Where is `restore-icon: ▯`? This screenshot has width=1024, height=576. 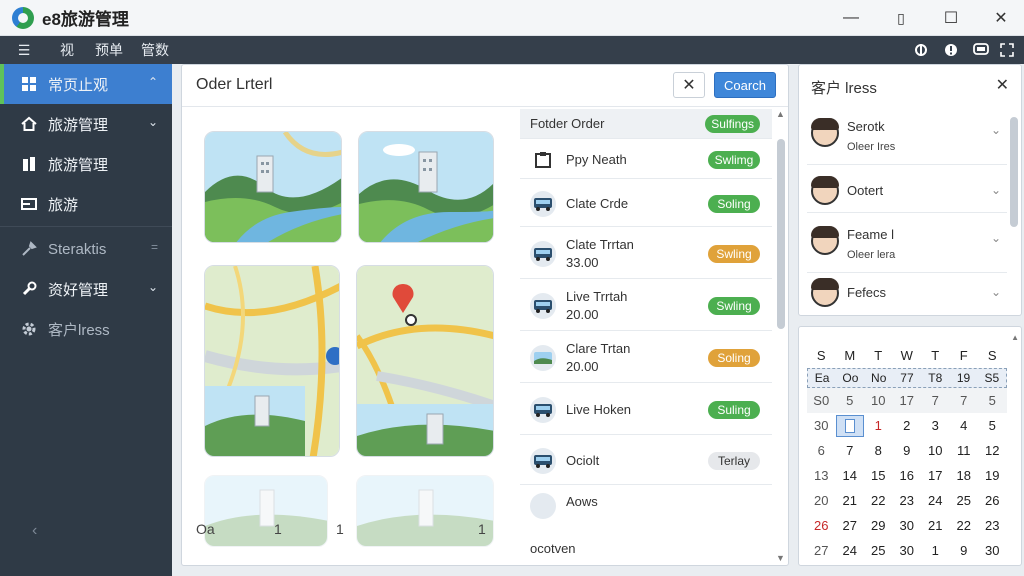 restore-icon: ▯ is located at coordinates (901, 18).